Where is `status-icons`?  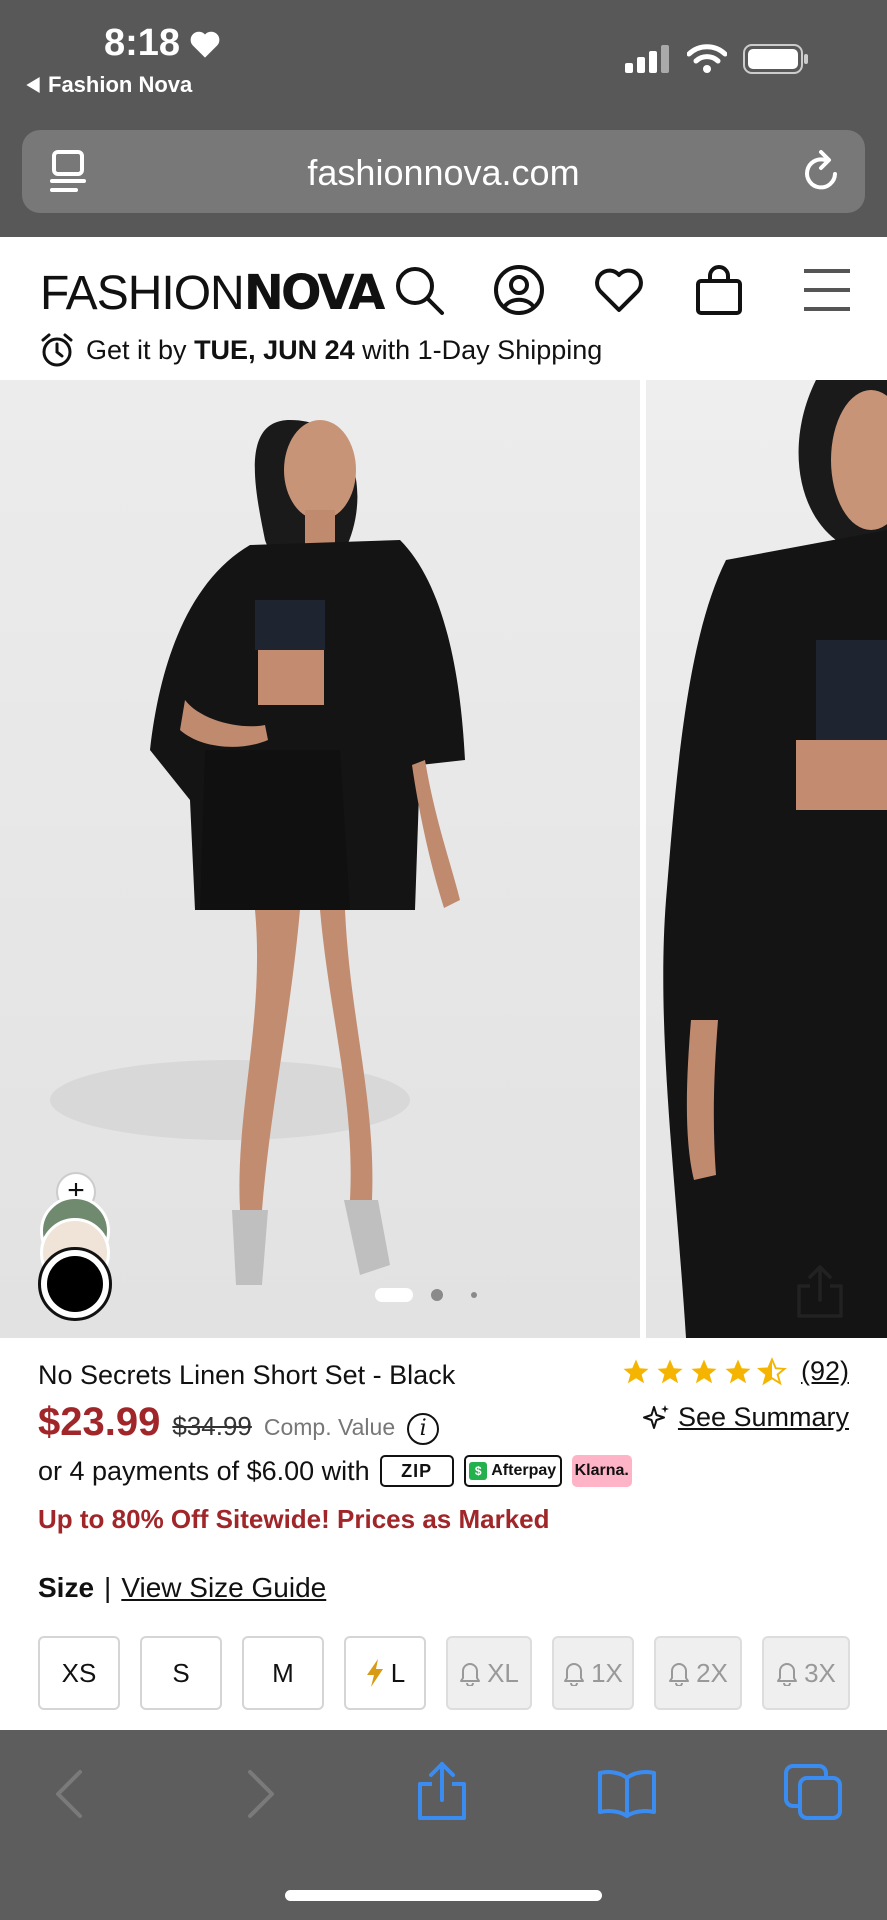 status-icons is located at coordinates (717, 59).